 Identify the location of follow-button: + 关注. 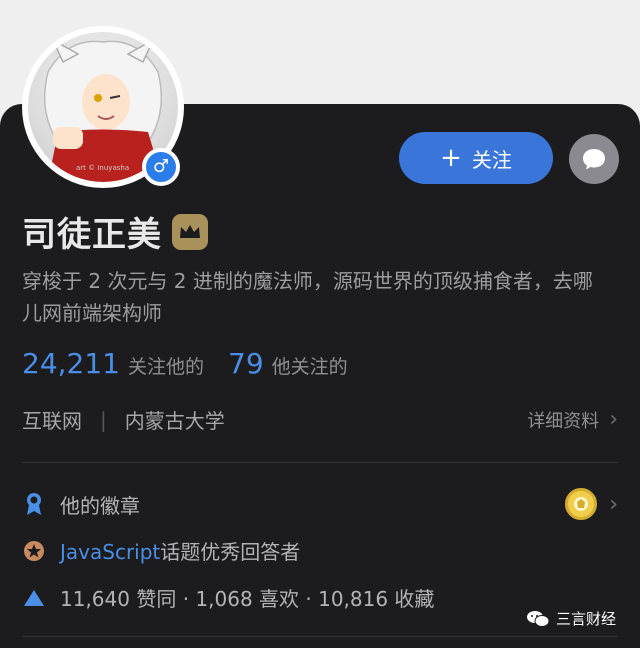
(476, 158).